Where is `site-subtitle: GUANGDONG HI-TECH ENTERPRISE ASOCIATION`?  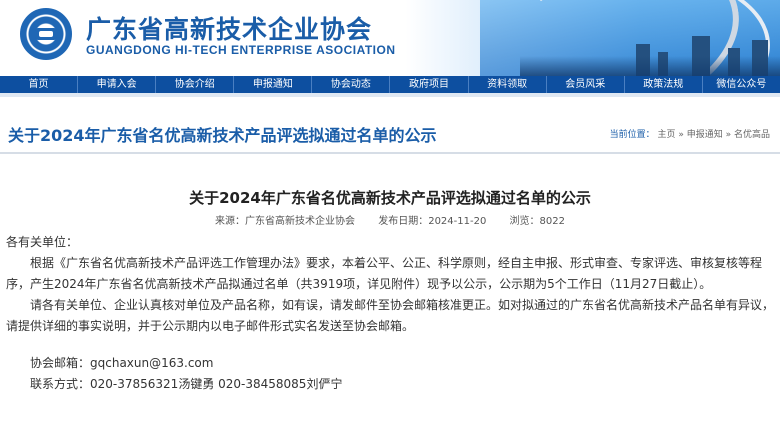
site-subtitle: GUANGDONG HI-TECH ENTERPRISE ASOCIATION is located at coordinates (241, 50).